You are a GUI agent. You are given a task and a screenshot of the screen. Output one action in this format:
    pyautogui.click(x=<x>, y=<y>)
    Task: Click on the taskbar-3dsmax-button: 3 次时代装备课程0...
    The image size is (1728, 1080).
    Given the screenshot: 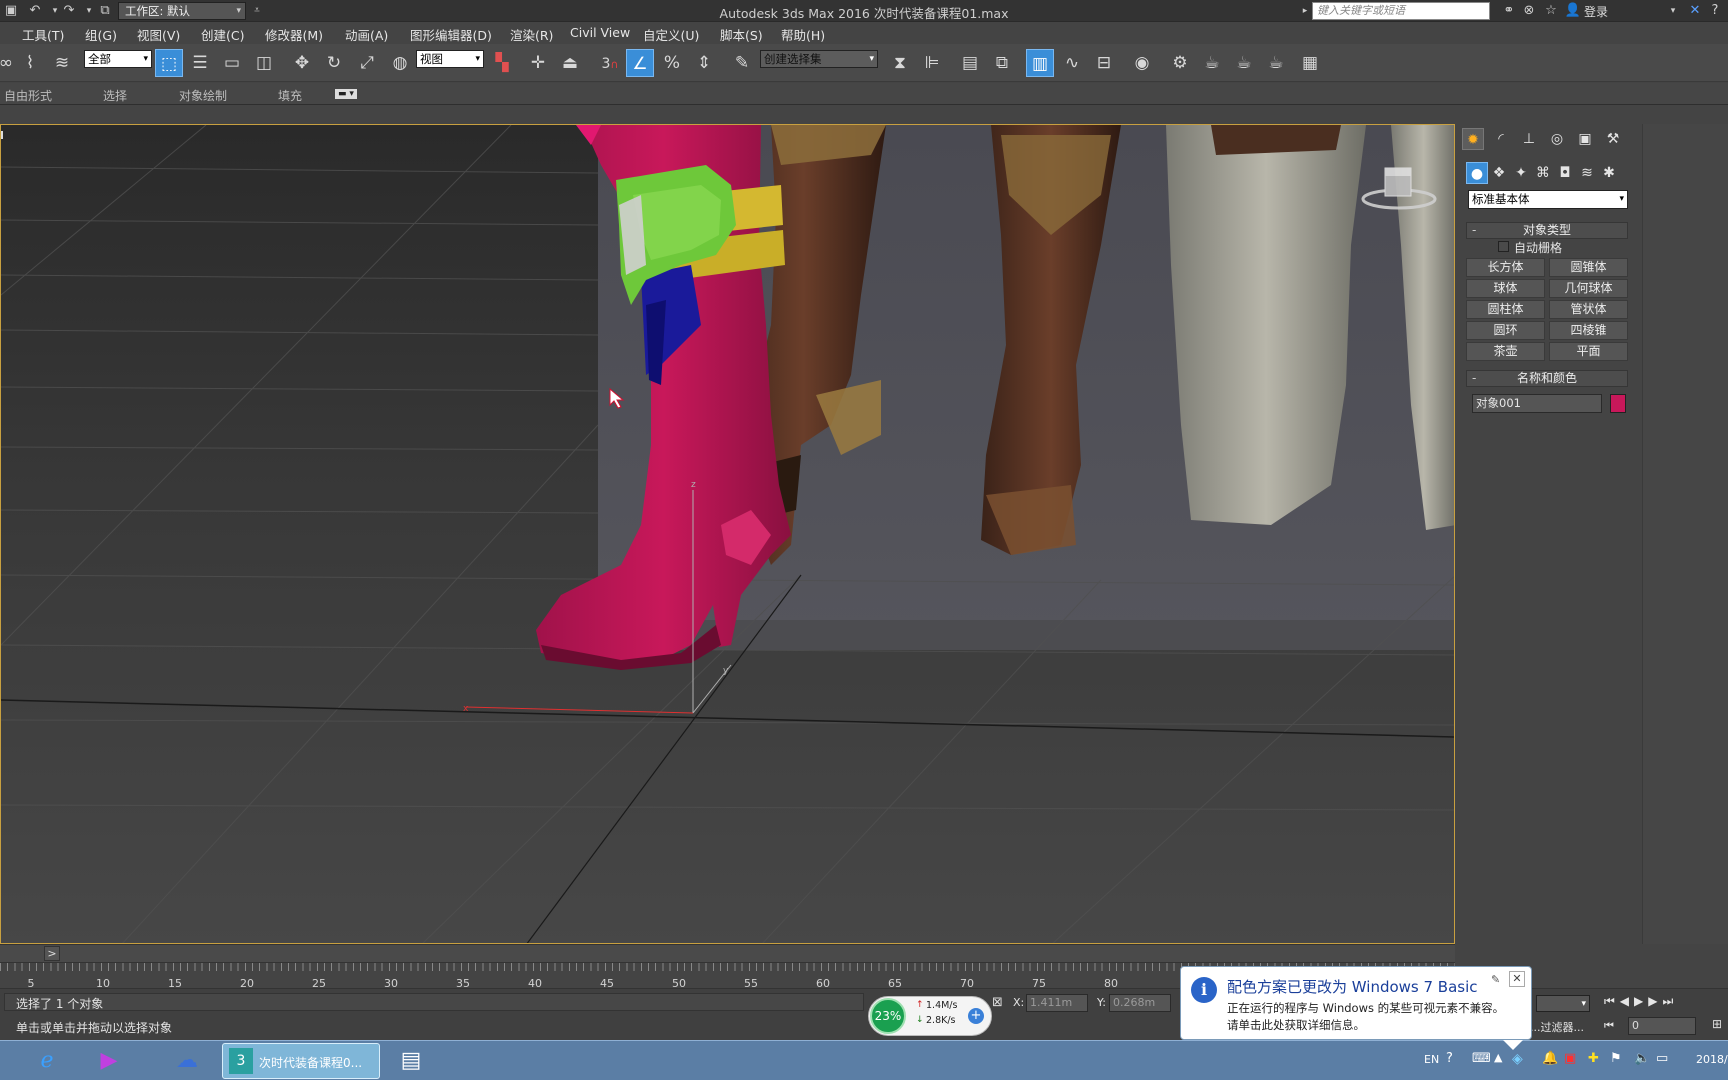 What is the action you would take?
    pyautogui.click(x=301, y=1061)
    